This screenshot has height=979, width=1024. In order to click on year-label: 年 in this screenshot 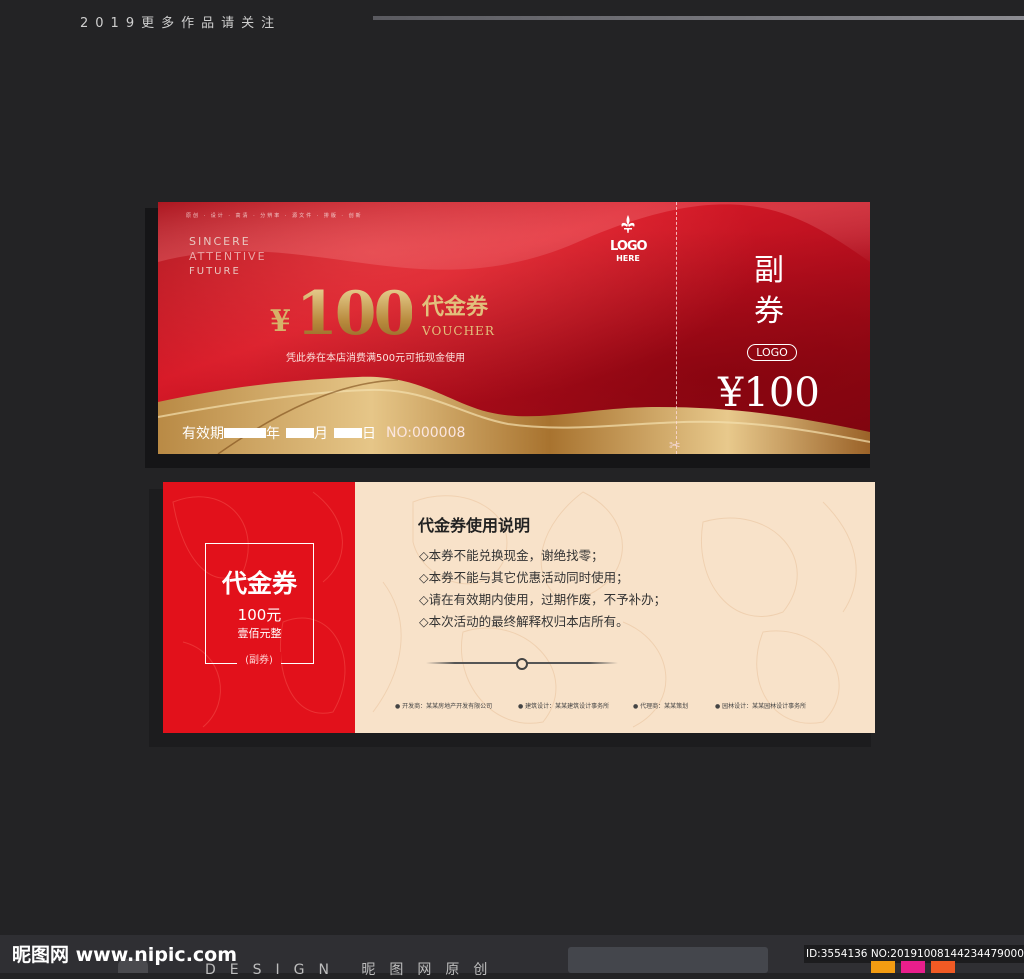, I will do `click(273, 434)`.